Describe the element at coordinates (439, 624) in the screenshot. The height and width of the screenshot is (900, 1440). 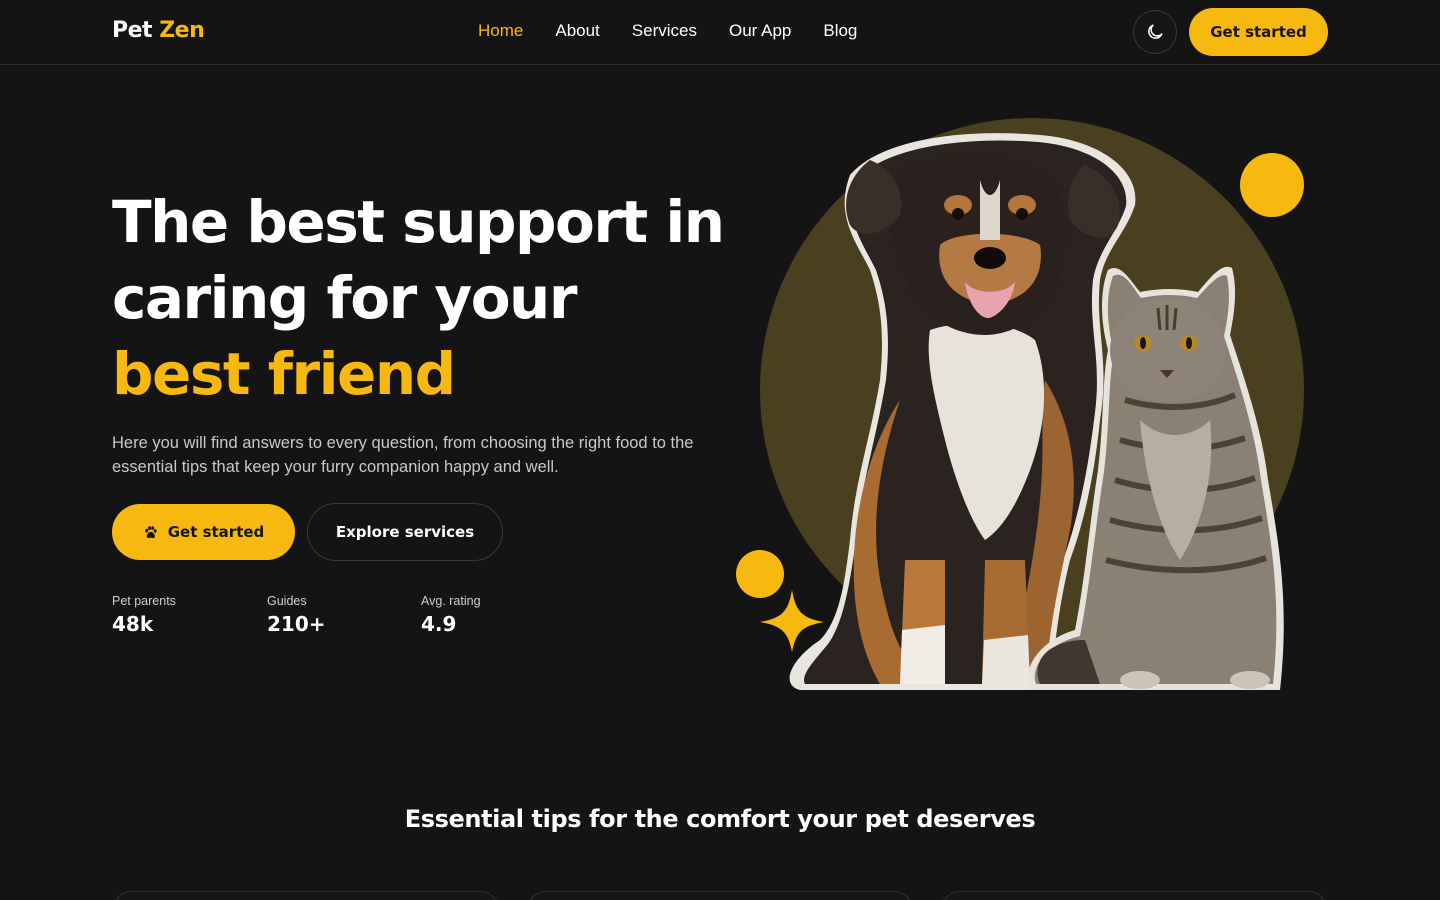
I see `stat-value: 4.9` at that location.